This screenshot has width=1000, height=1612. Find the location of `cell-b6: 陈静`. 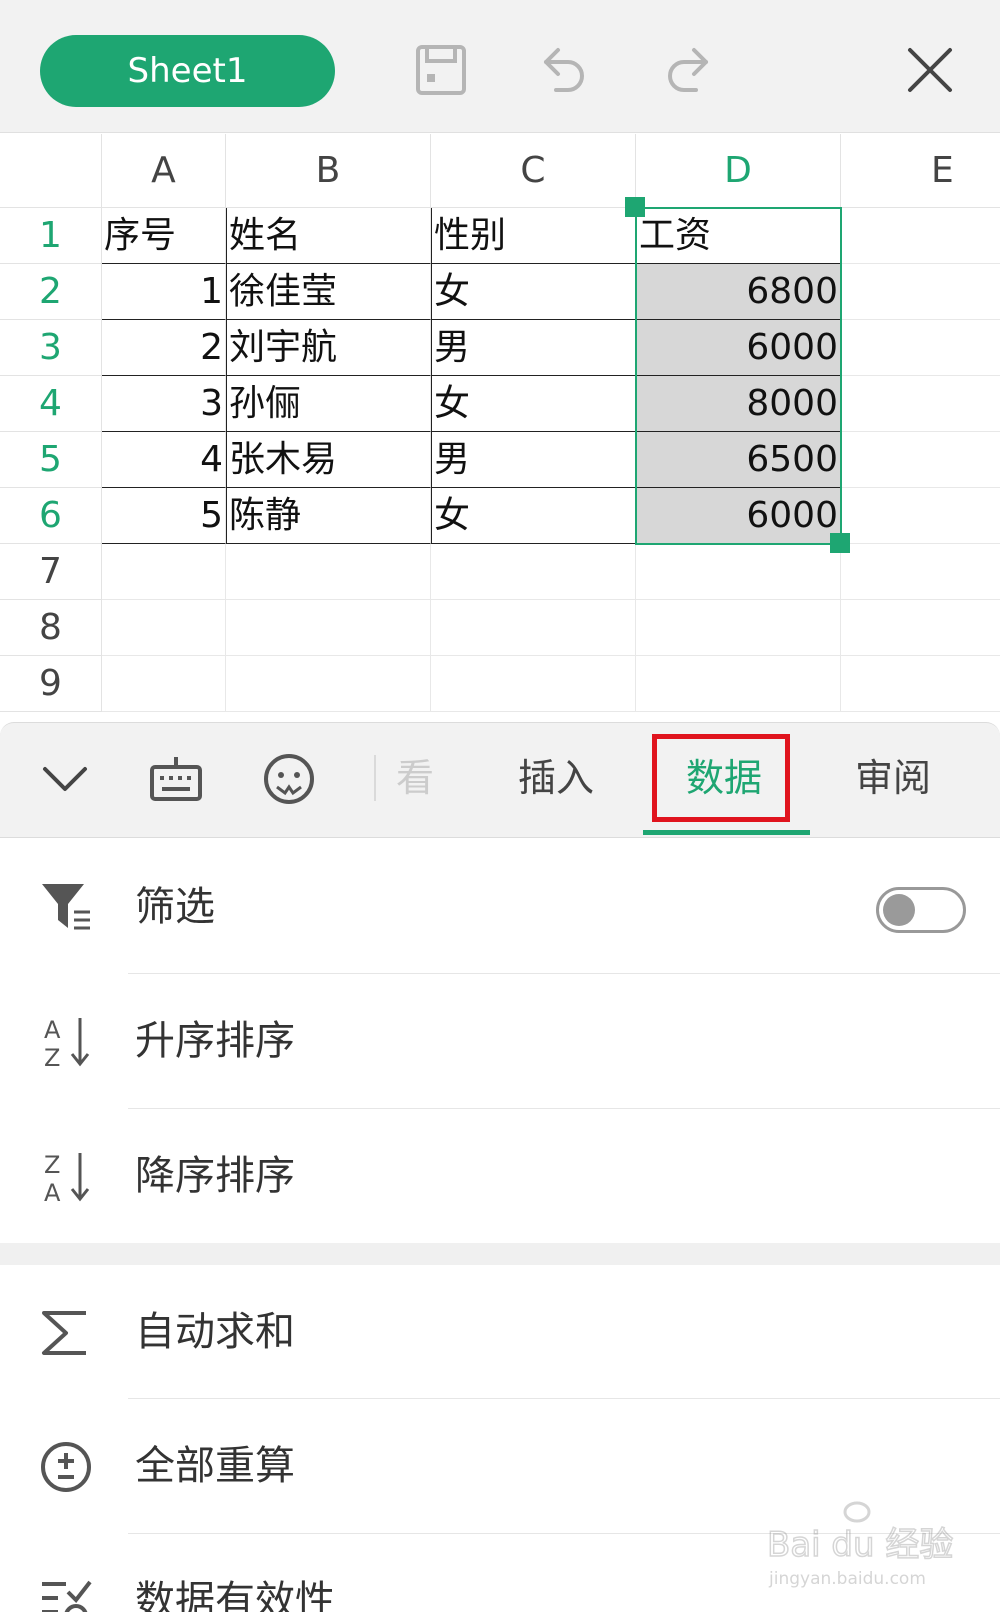

cell-b6: 陈静 is located at coordinates (328, 516).